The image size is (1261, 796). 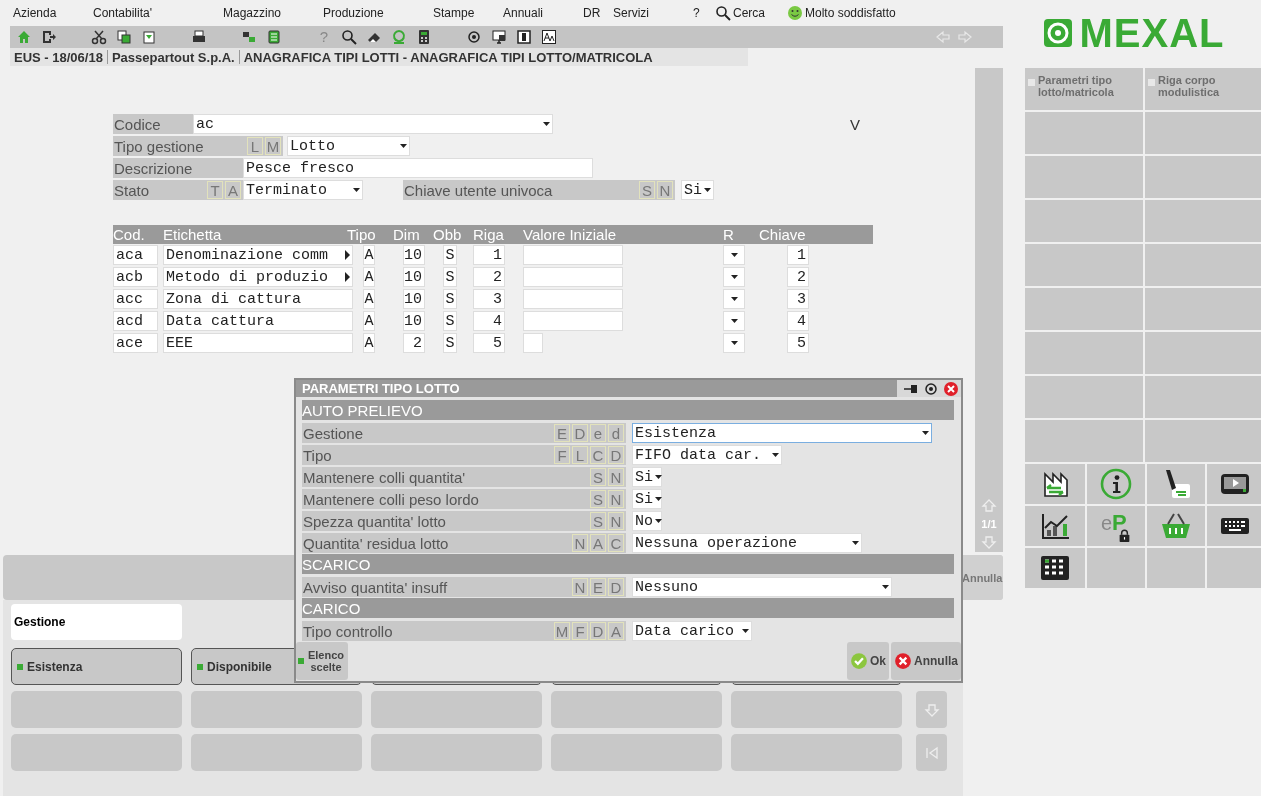 What do you see at coordinates (135, 321) in the screenshot?
I see `input-field: acd` at bounding box center [135, 321].